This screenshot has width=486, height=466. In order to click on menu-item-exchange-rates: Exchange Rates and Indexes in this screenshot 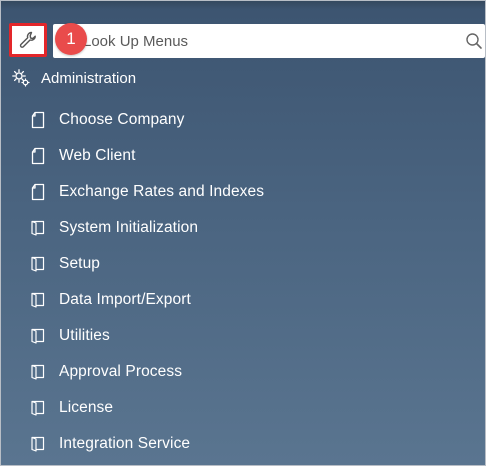, I will do `click(146, 192)`.